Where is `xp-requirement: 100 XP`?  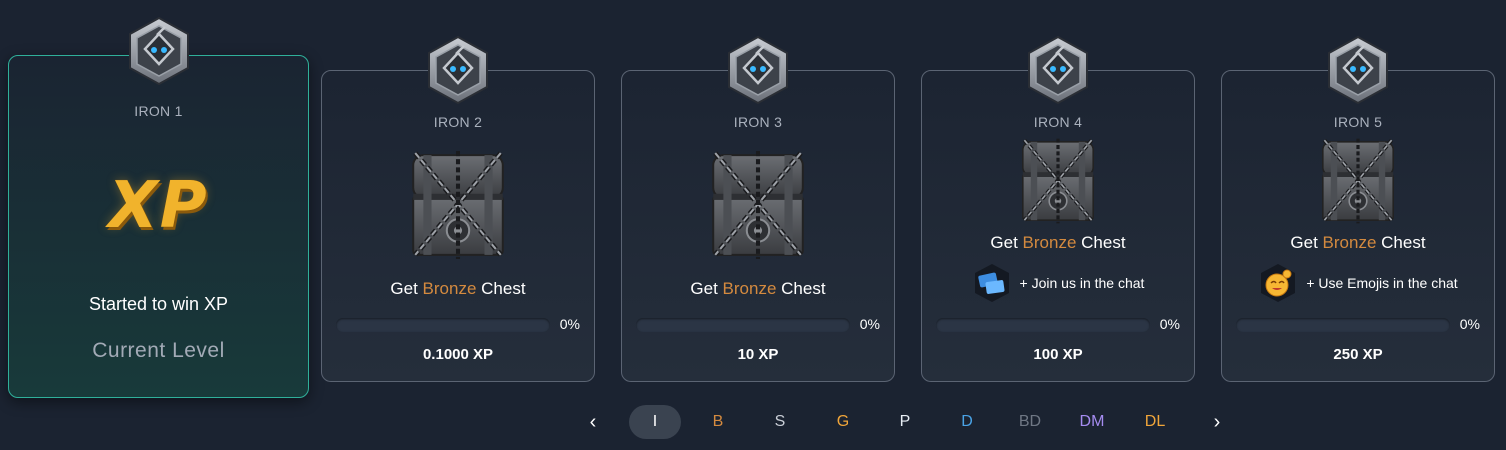
xp-requirement: 100 XP is located at coordinates (1058, 354).